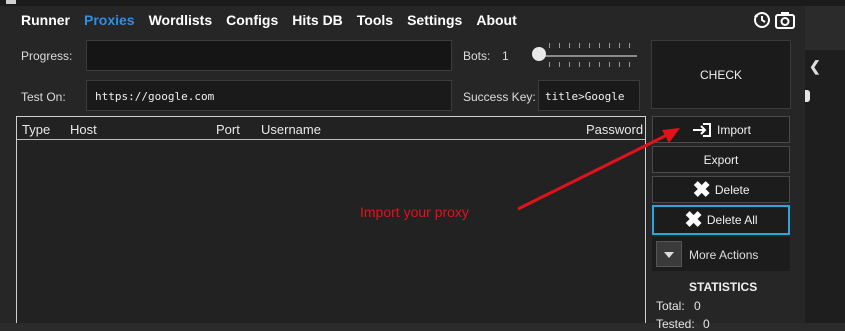 This screenshot has width=845, height=331. I want to click on annotation-arrow, so click(598, 169).